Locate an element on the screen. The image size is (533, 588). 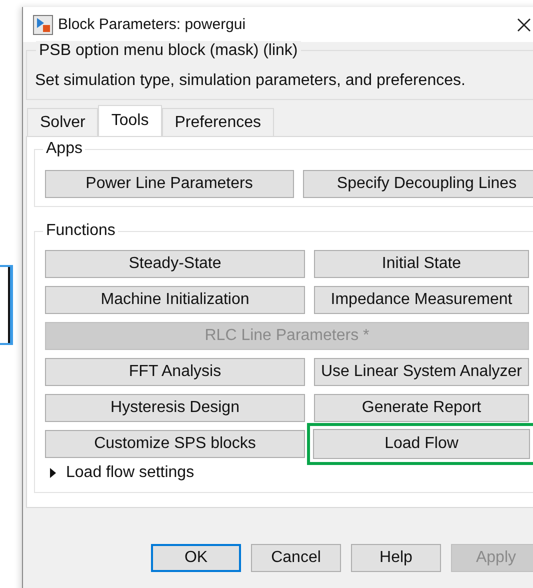
function-button: Initial State is located at coordinates (421, 264).